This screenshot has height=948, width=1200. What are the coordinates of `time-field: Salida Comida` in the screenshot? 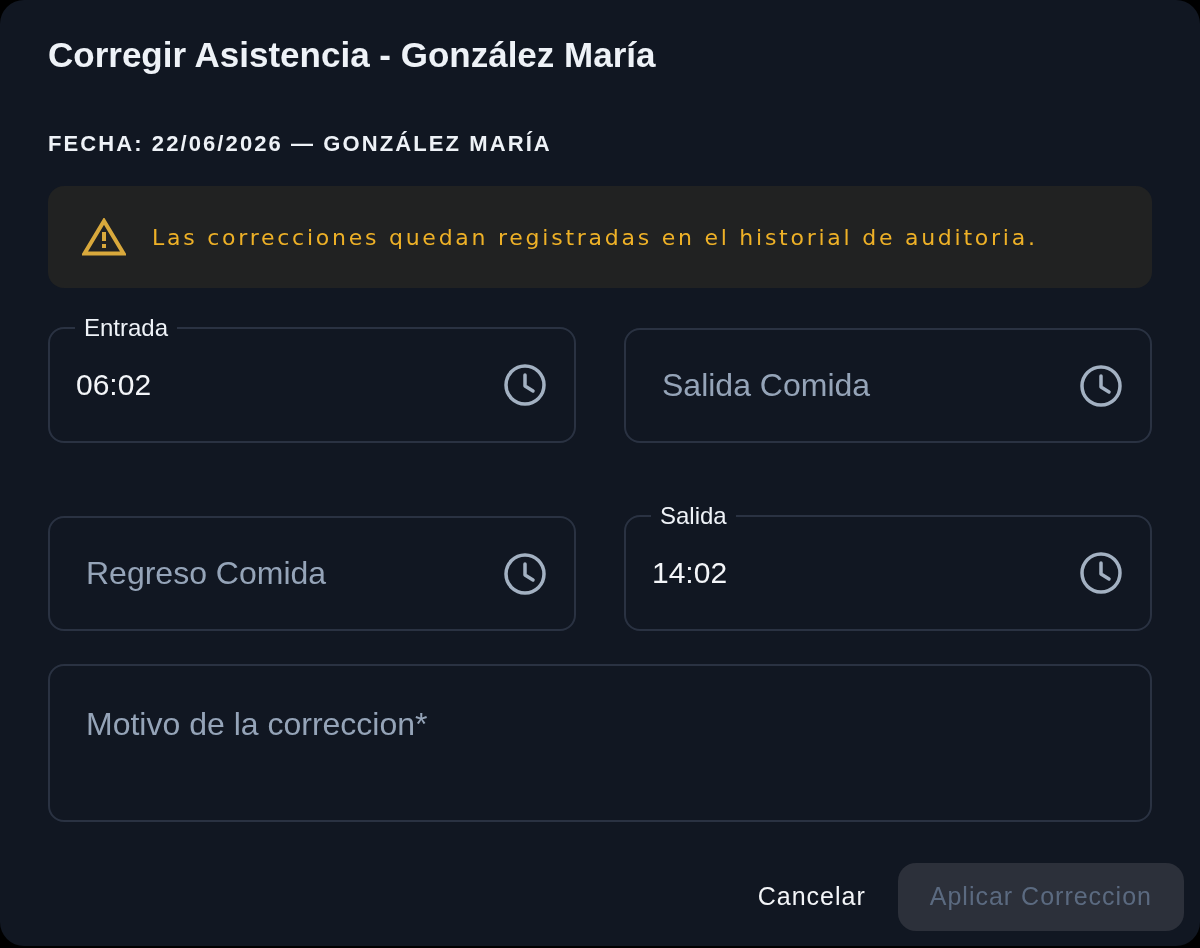 It's located at (888, 385).